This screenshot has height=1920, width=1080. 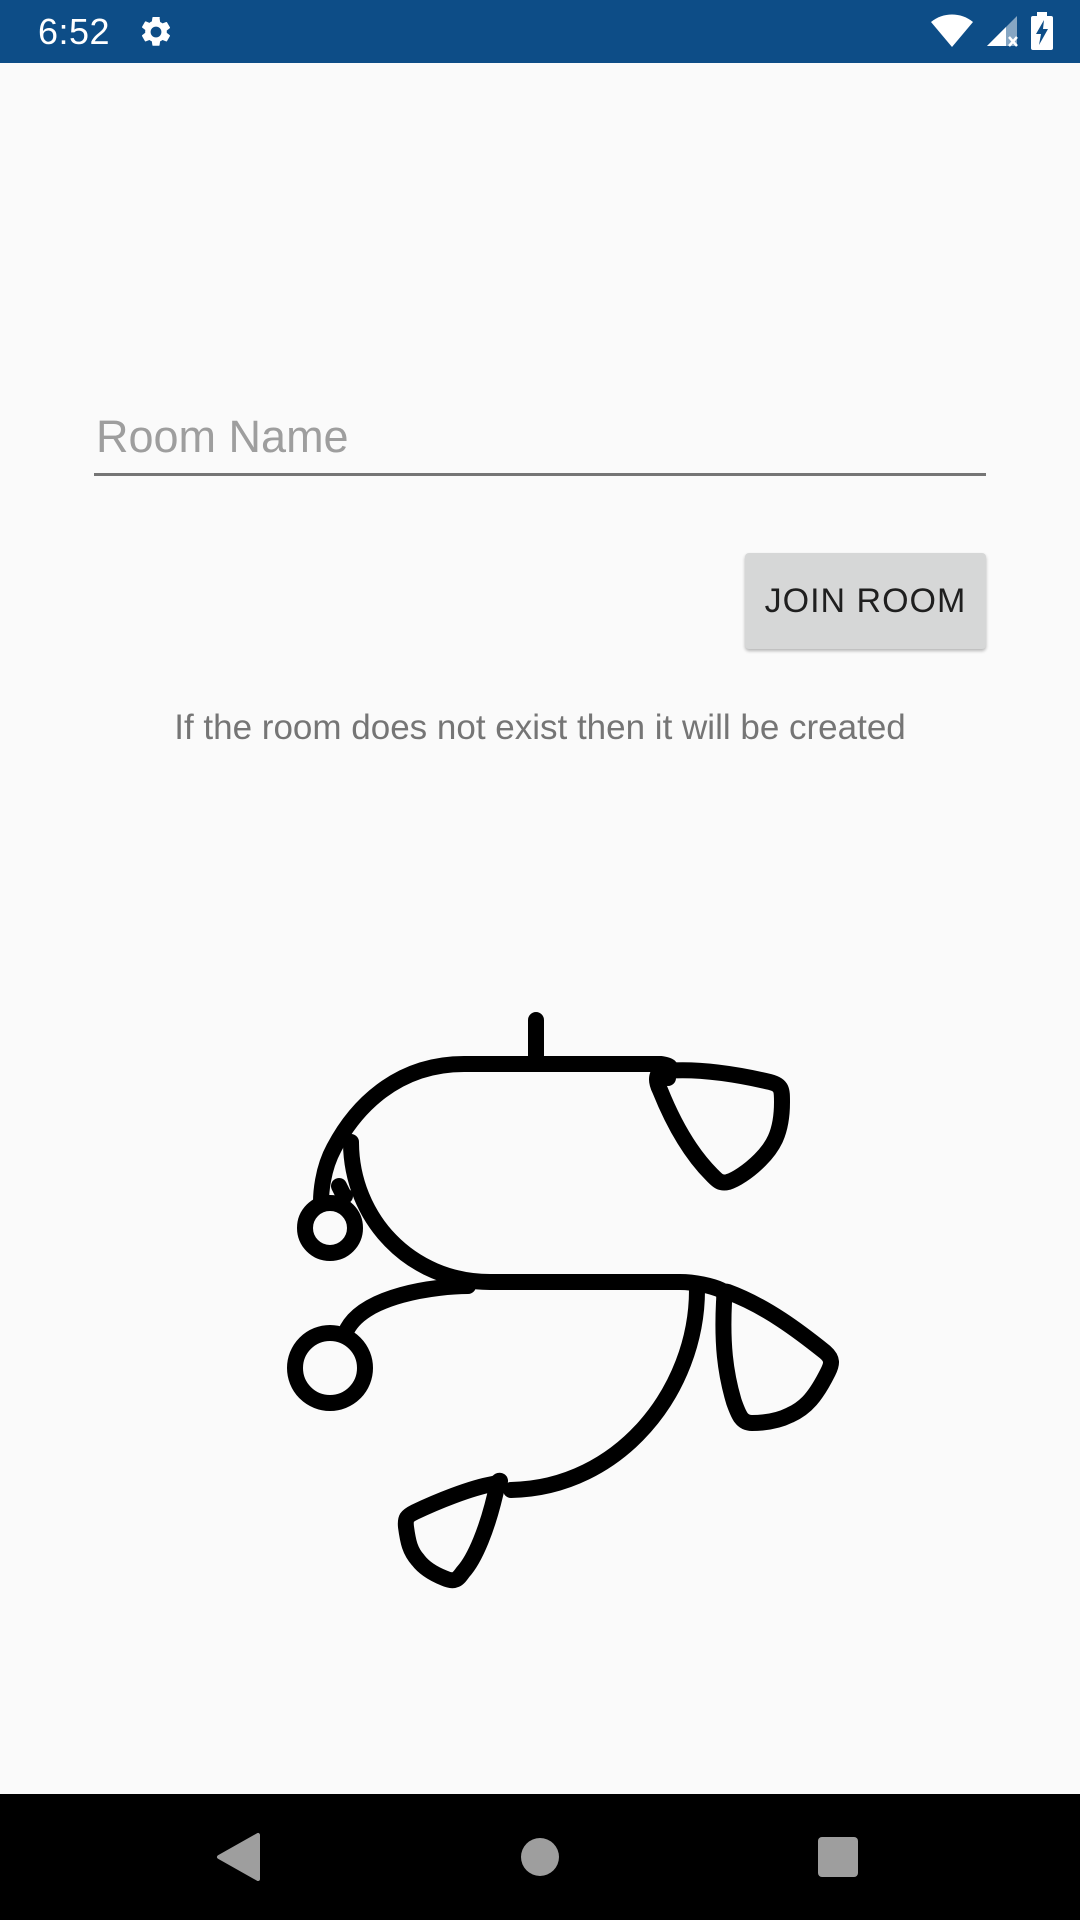 I want to click on status-icons, so click(x=992, y=31).